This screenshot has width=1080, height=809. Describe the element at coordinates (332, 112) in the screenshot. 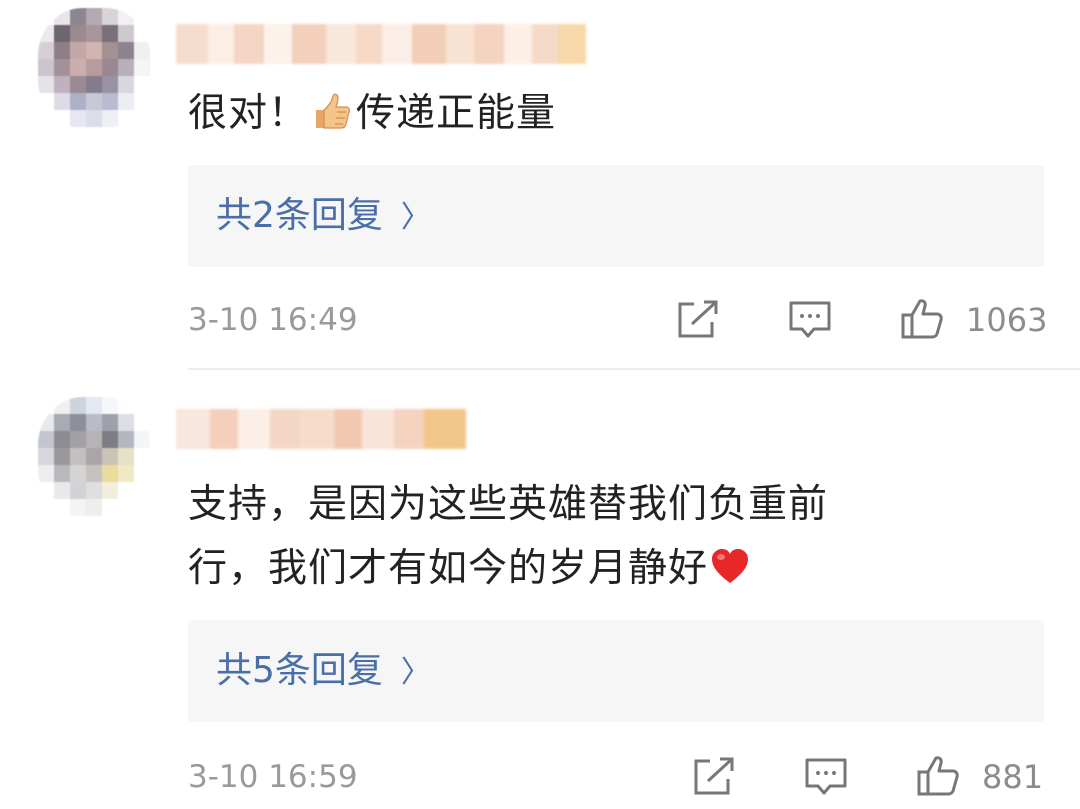

I see `thumbs-up-emoji-icon` at that location.